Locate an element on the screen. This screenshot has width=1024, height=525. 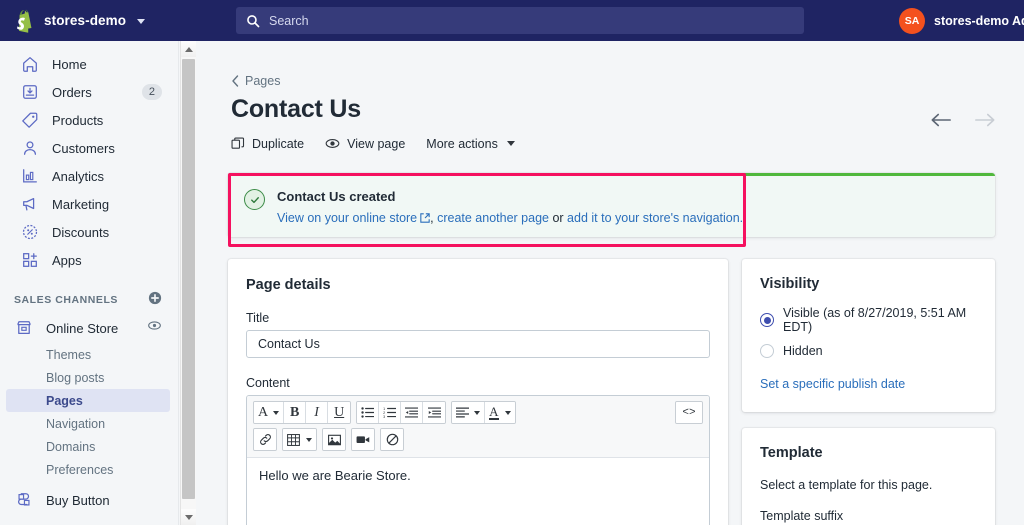
bullet-list-button is located at coordinates (368, 412).